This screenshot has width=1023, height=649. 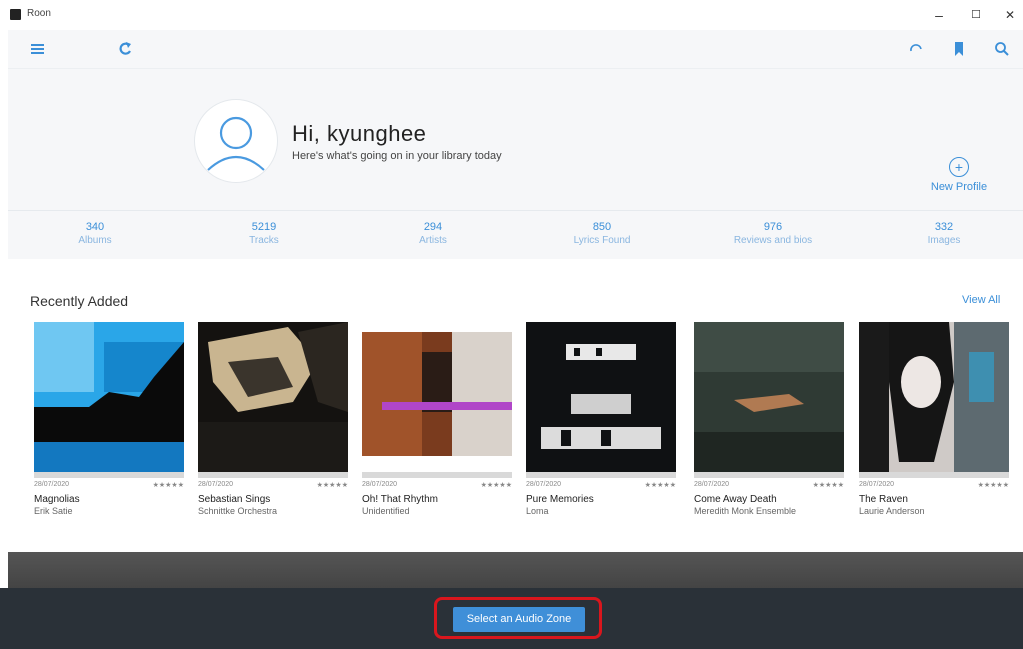 What do you see at coordinates (939, 15) in the screenshot?
I see `minimize-button: –` at bounding box center [939, 15].